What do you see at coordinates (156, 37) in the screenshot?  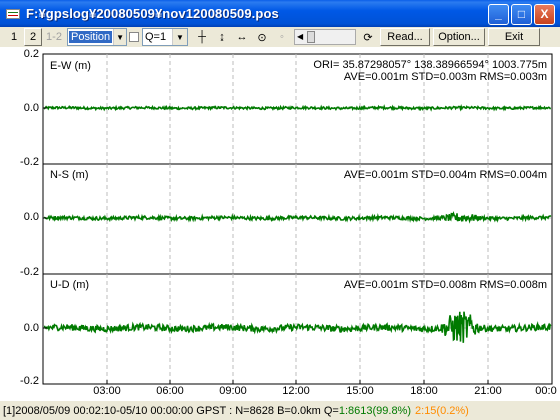 I see `quality-value: Q=1` at bounding box center [156, 37].